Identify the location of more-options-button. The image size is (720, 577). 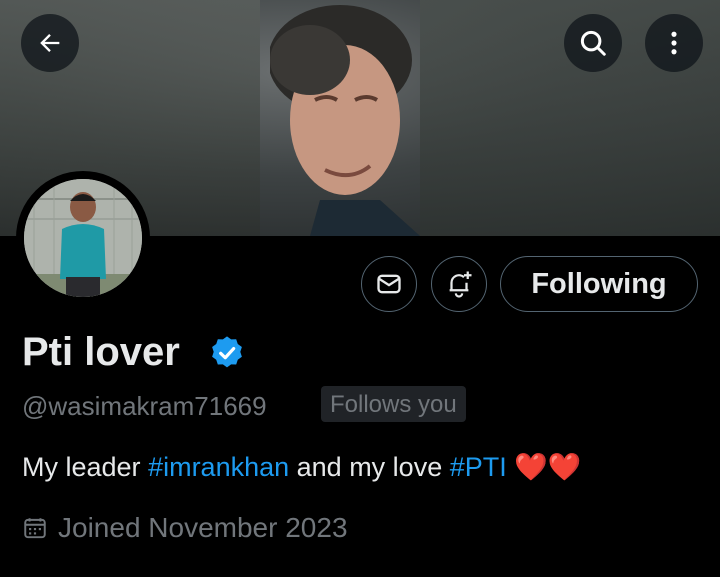
(674, 43).